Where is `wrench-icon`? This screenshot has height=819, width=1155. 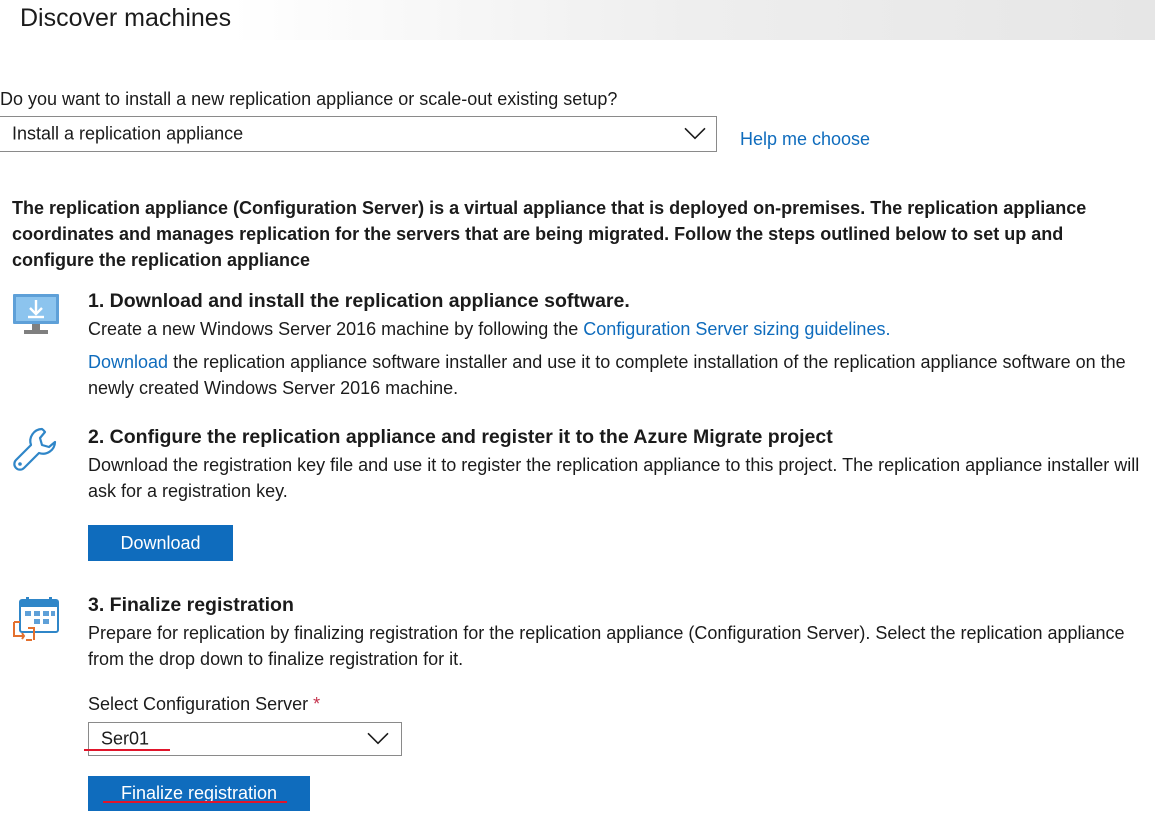
wrench-icon is located at coordinates (35, 449).